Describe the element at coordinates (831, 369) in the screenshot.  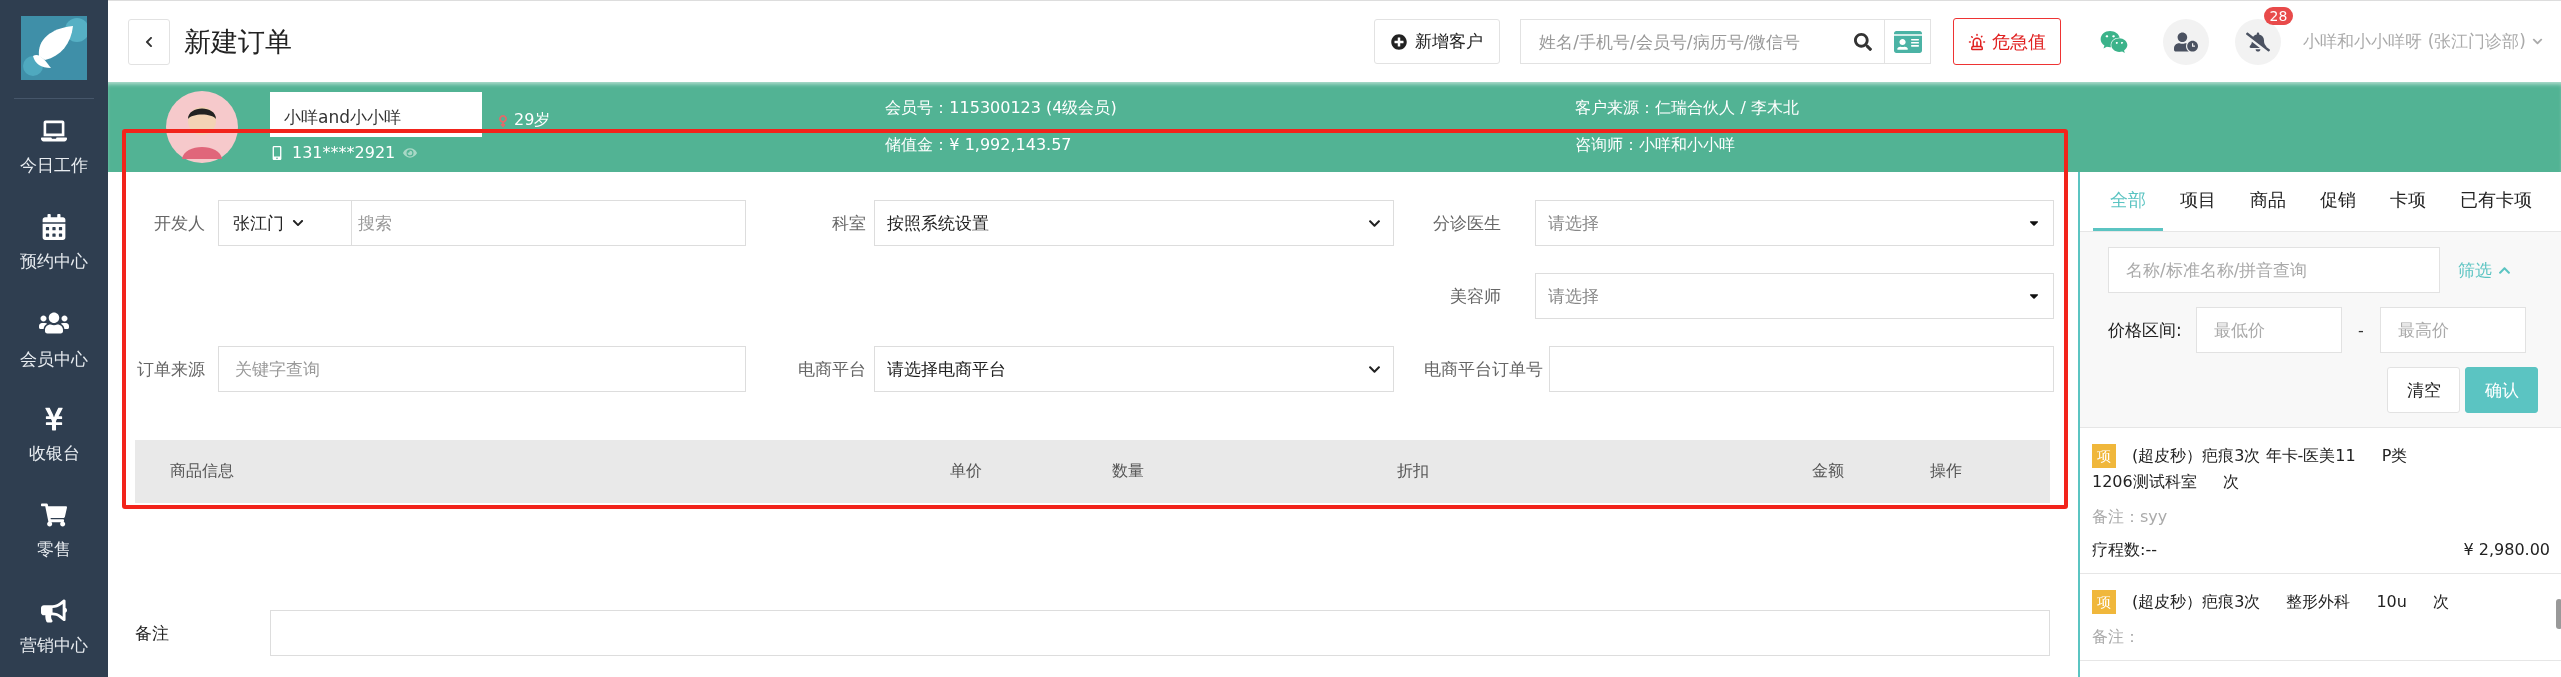
I see `field-label: 电商平台` at that location.